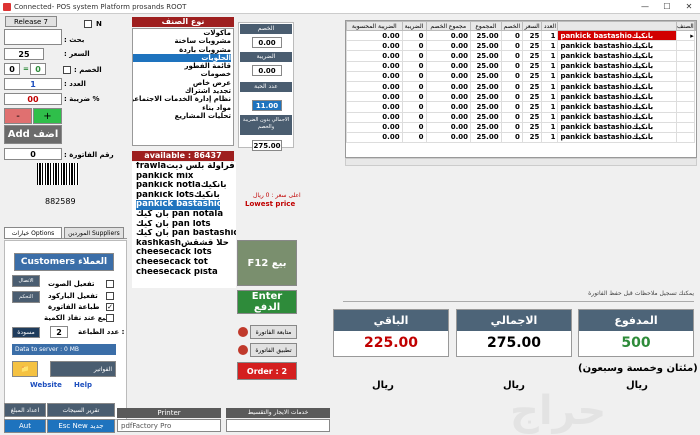  Describe the element at coordinates (46, 385) in the screenshot. I see `website-link: Website` at that location.